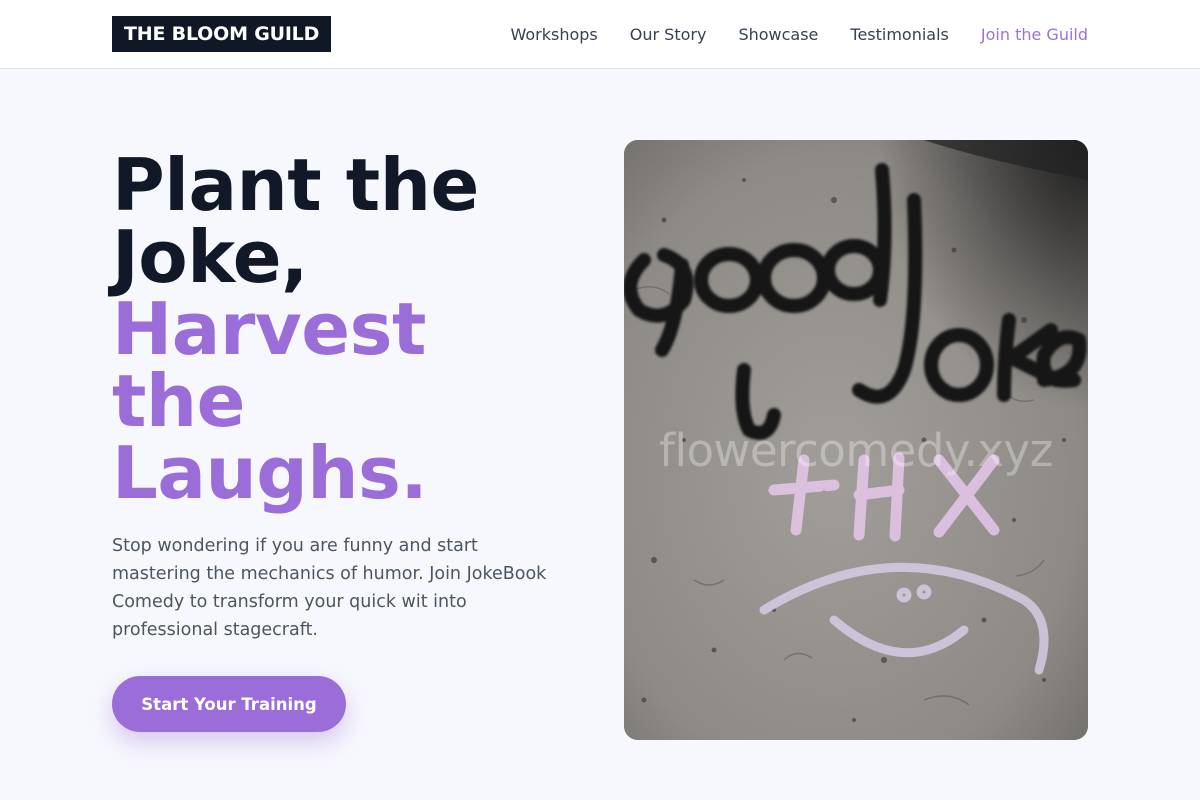  What do you see at coordinates (856, 450) in the screenshot?
I see `image-watermark: flowercomedy.xyz` at bounding box center [856, 450].